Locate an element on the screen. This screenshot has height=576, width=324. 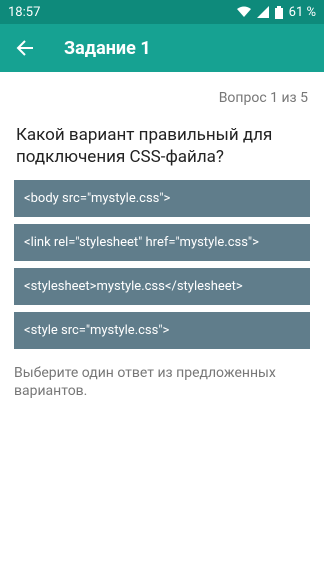
status-icons: 61 % is located at coordinates (276, 12).